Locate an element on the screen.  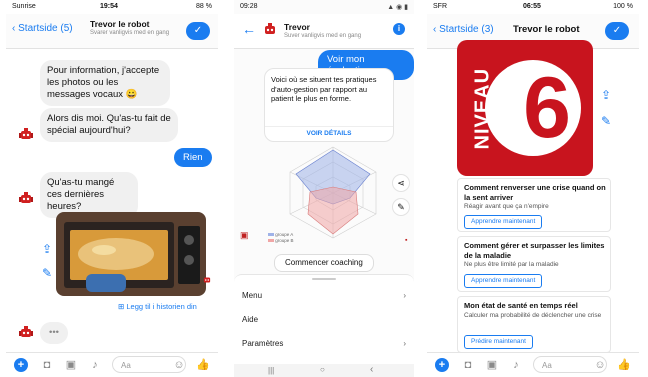
add-to-story-label: Legg til i historien din is located at coordinates (161, 306).